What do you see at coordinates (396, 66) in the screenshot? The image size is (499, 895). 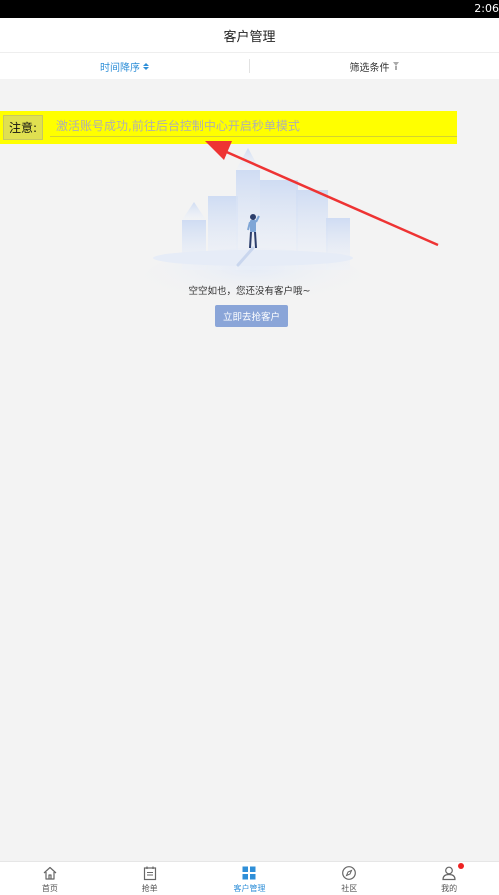 I see `funnel-icon` at bounding box center [396, 66].